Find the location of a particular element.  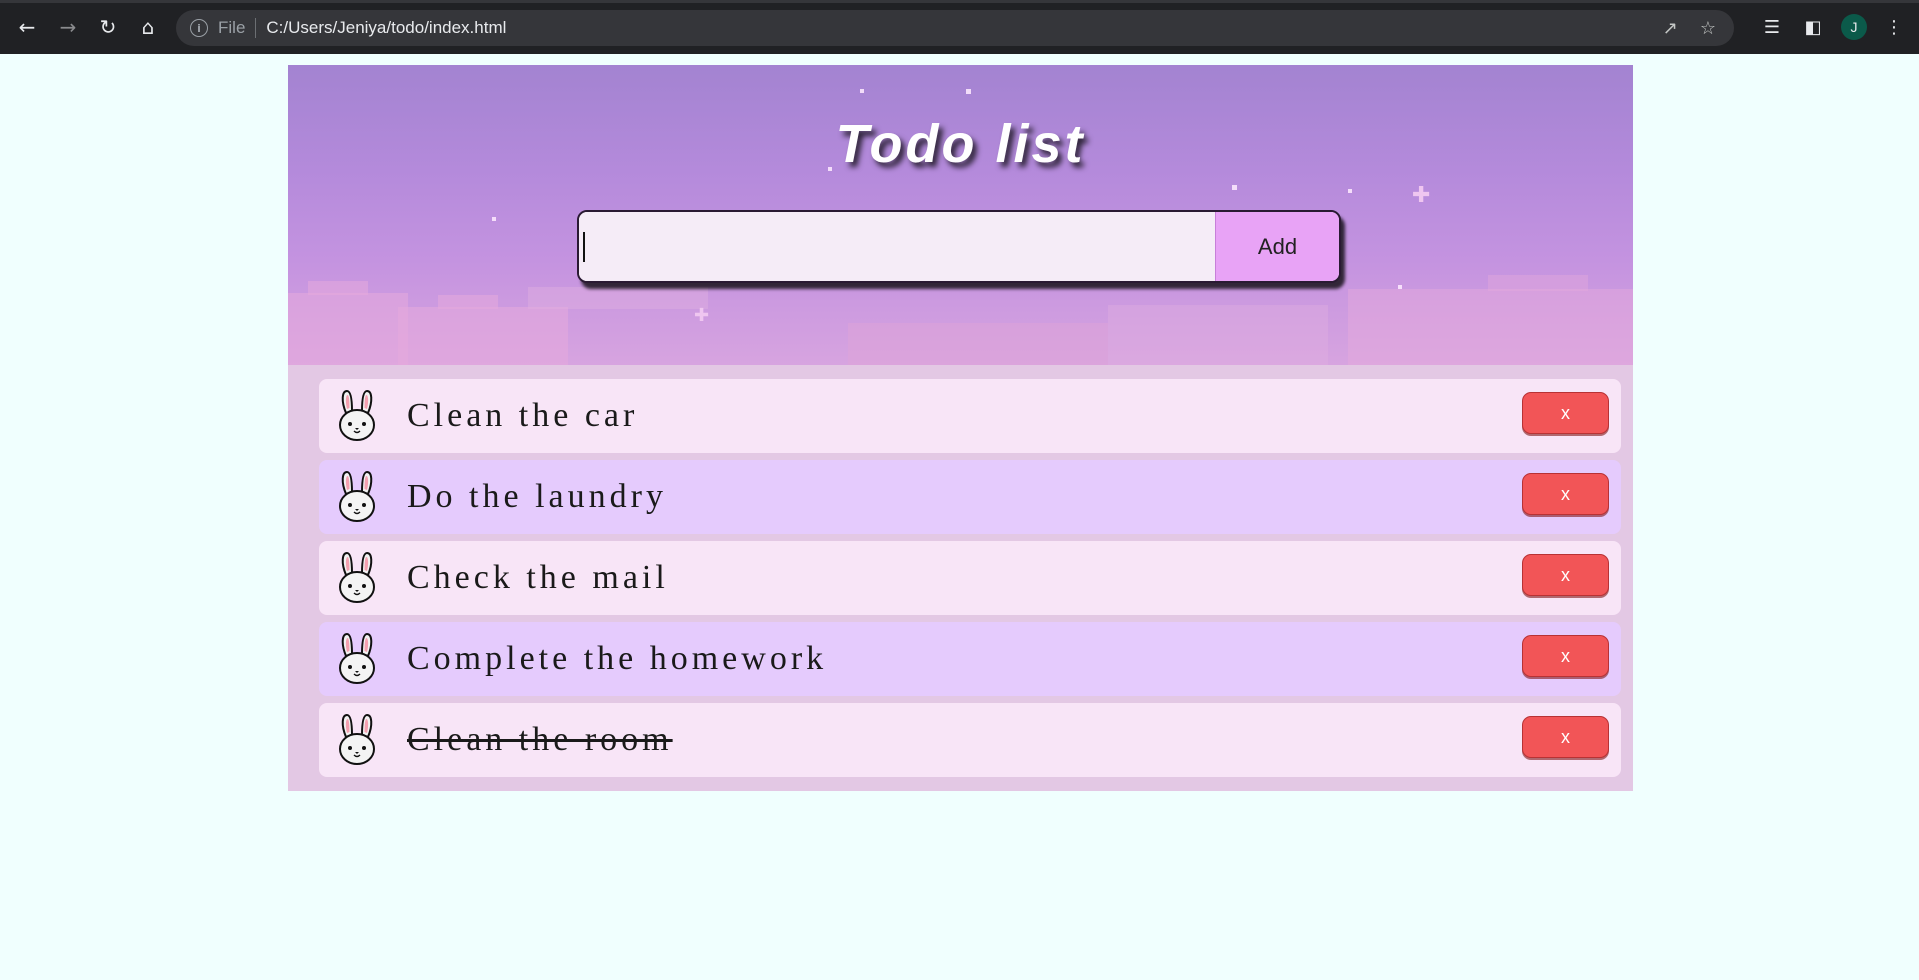

profile-avatar: J is located at coordinates (1854, 27).